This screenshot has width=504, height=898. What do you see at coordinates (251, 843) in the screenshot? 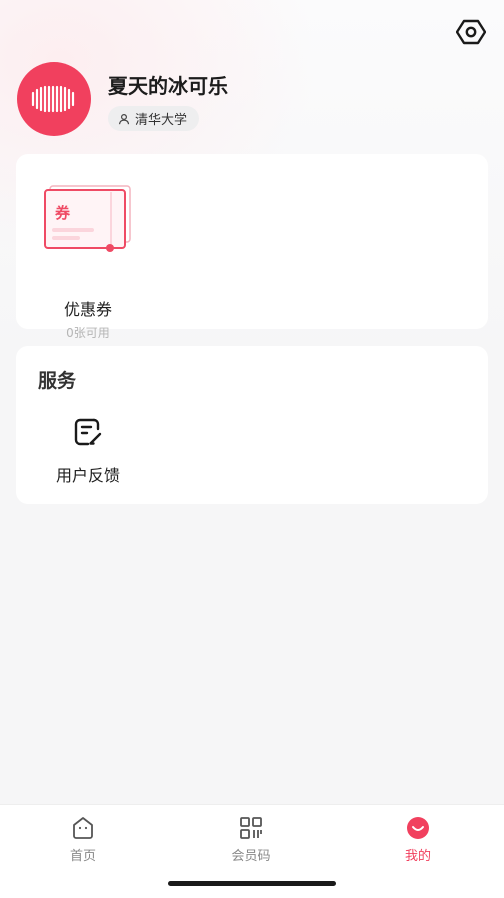
I see `tab-member-code: 会员码` at bounding box center [251, 843].